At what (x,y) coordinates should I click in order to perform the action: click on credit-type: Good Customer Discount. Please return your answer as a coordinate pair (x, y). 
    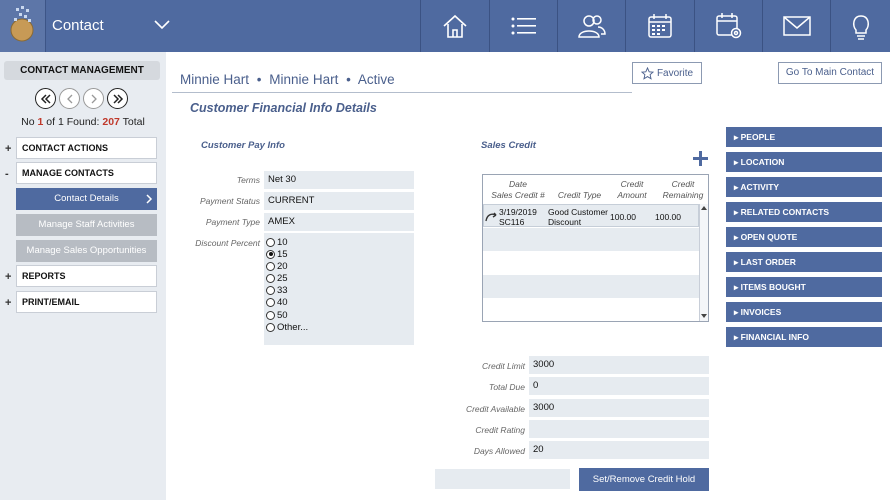
    Looking at the image, I should click on (578, 217).